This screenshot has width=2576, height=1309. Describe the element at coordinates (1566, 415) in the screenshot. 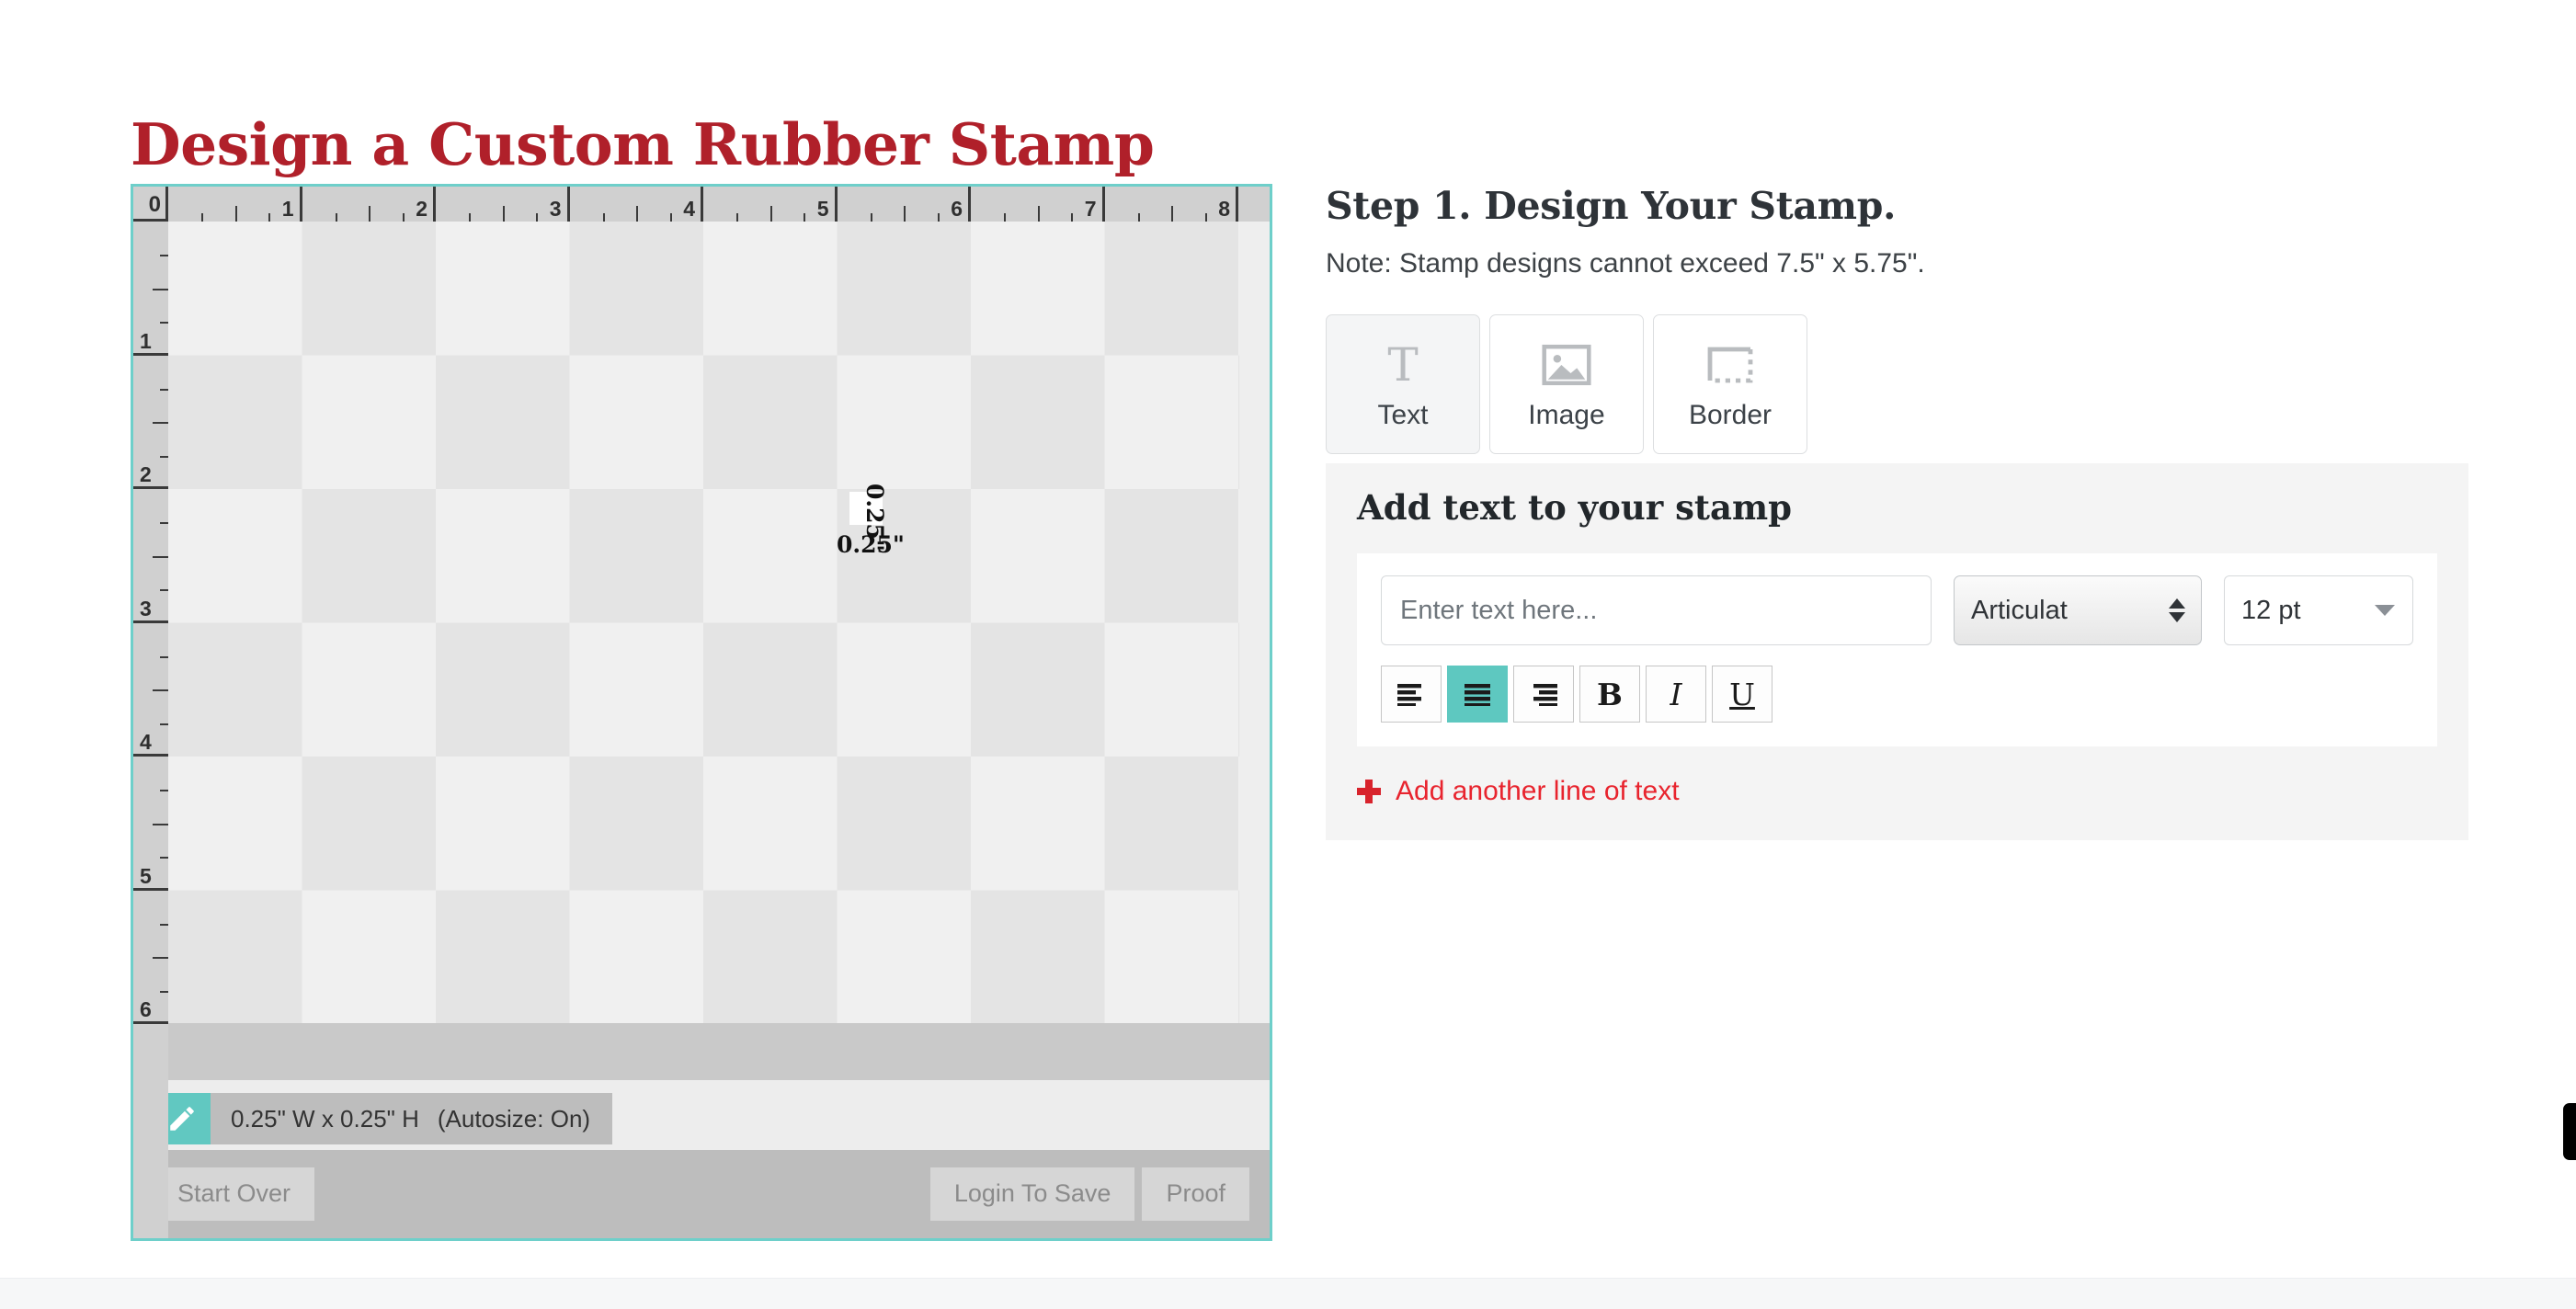

I see `tab-image-label: Image` at that location.